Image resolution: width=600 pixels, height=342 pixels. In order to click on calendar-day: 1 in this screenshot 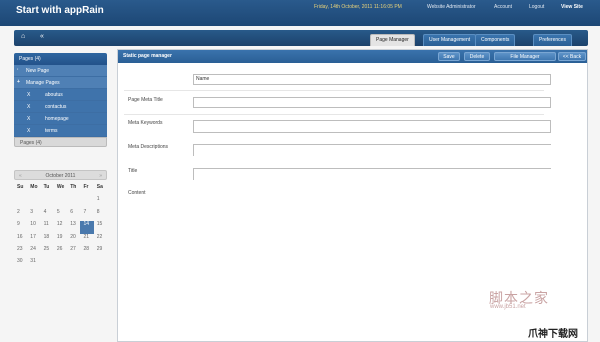, I will do `click(100, 202)`.